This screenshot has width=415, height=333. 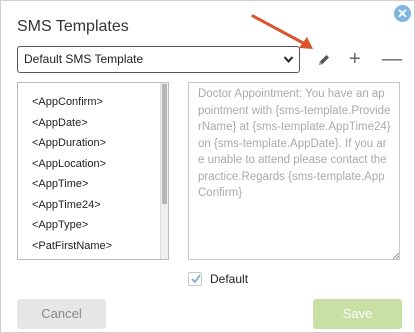 I want to click on list-scrollbar-thumb, so click(x=164, y=144).